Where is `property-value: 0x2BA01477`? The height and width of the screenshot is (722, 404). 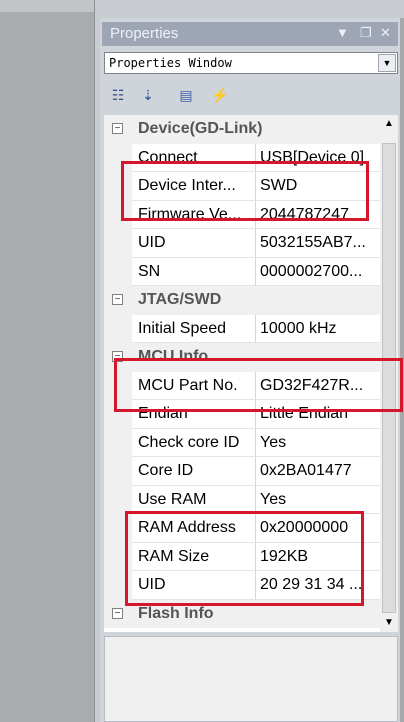 property-value: 0x2BA01477 is located at coordinates (318, 471).